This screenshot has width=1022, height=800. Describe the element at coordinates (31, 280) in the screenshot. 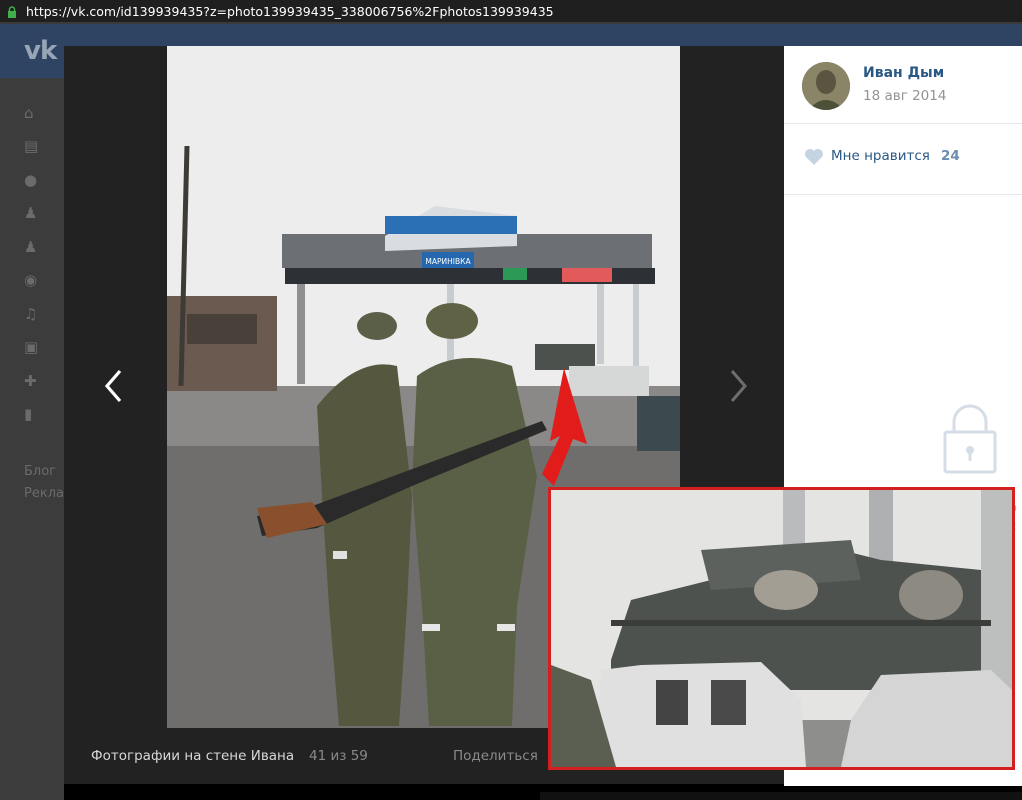

I see `camera-icon: ◉` at that location.